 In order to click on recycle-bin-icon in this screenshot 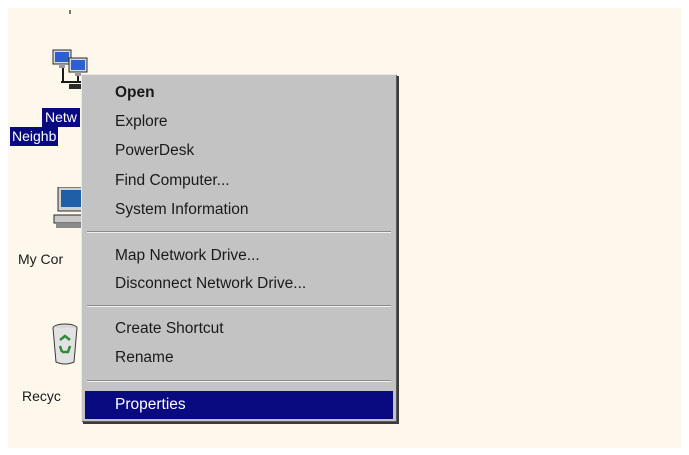, I will do `click(65, 344)`.